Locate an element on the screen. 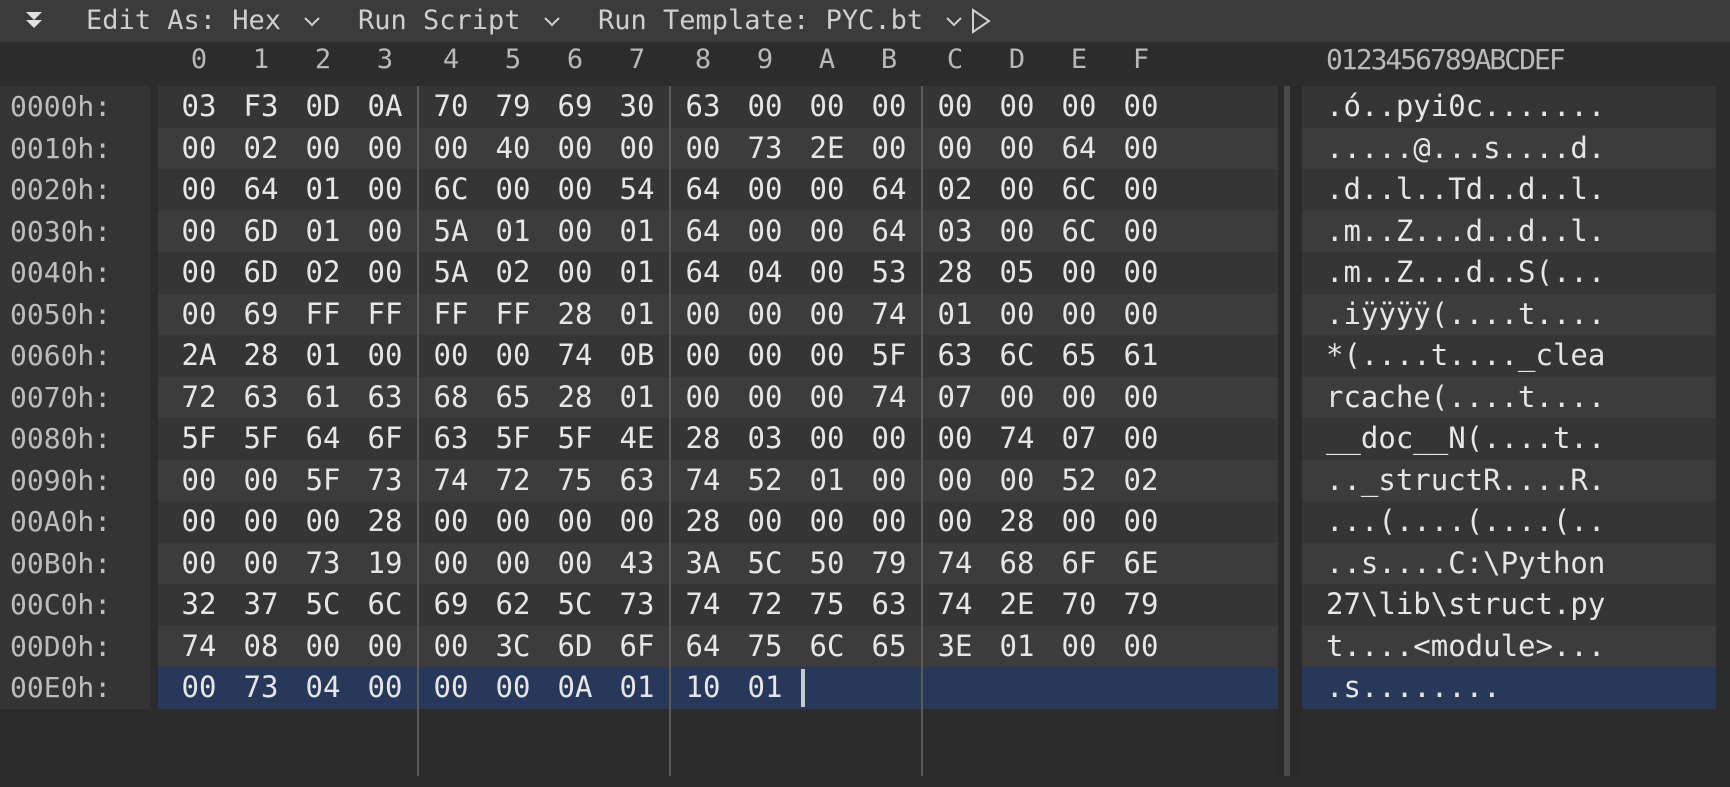 This screenshot has height=787, width=1730. hex-byte: 0A is located at coordinates (385, 107).